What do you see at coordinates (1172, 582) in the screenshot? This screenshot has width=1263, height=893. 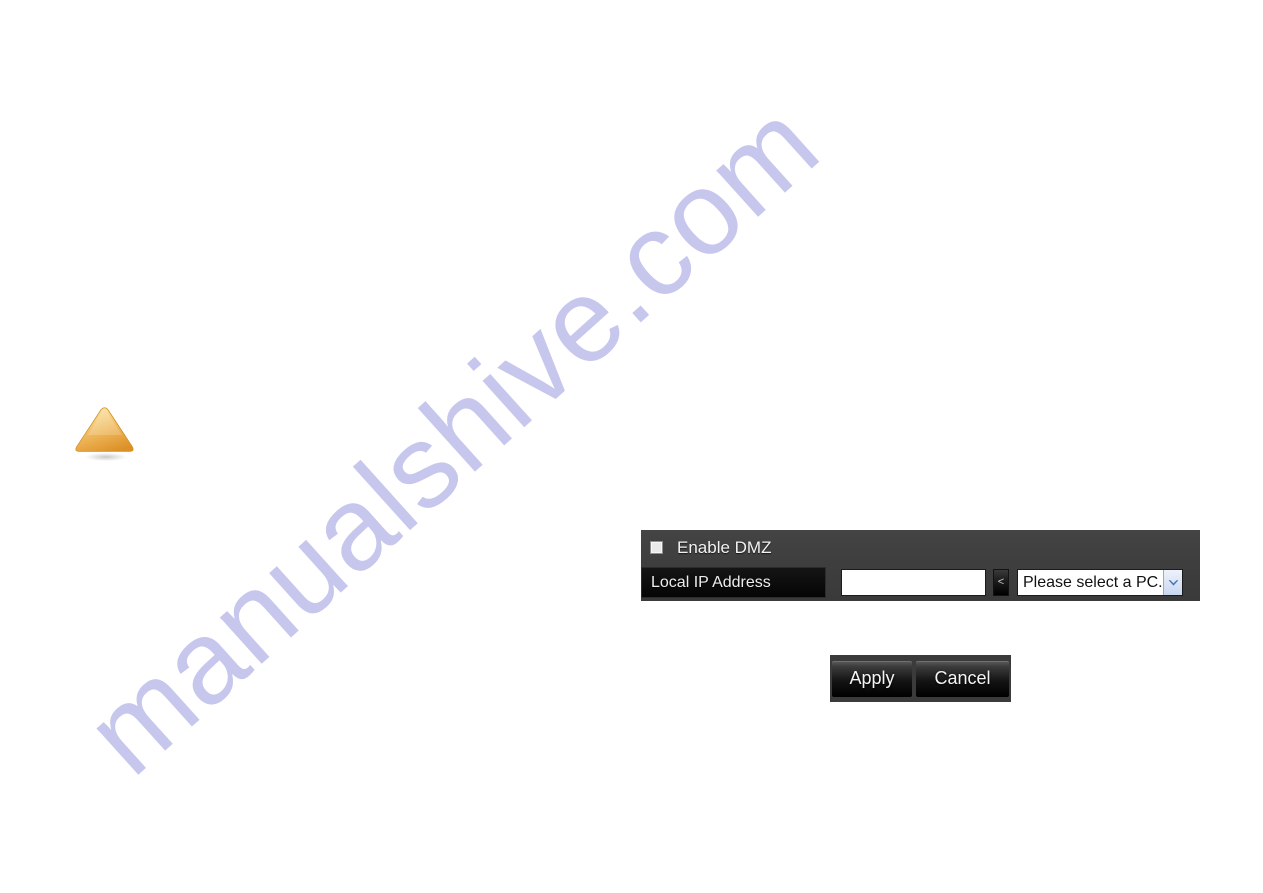 I see `chevron-down-icon` at bounding box center [1172, 582].